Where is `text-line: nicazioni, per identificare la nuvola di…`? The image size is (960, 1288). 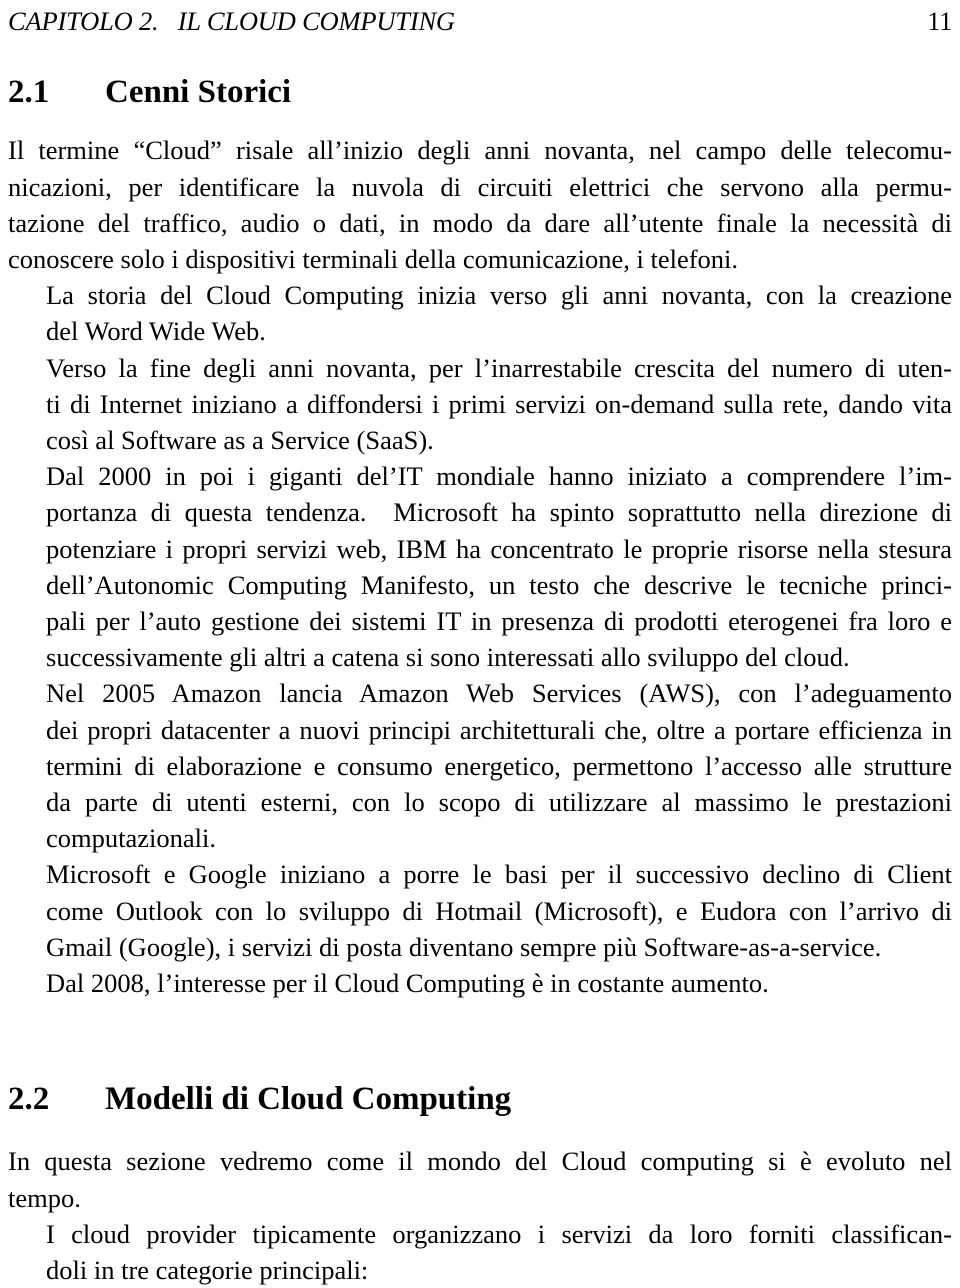 text-line: nicazioni, per identificare la nuvola di… is located at coordinates (480, 186).